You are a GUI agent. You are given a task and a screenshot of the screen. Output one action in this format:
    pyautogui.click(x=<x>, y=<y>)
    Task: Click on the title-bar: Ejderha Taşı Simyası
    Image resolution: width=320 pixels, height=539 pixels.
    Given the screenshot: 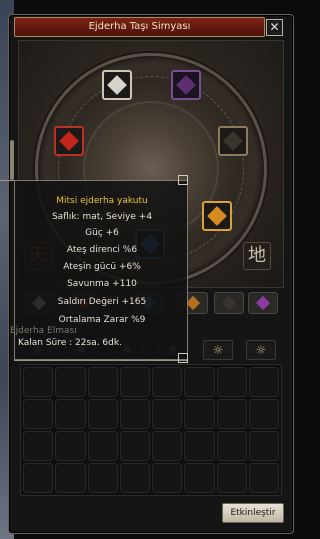 What is the action you would take?
    pyautogui.click(x=139, y=27)
    